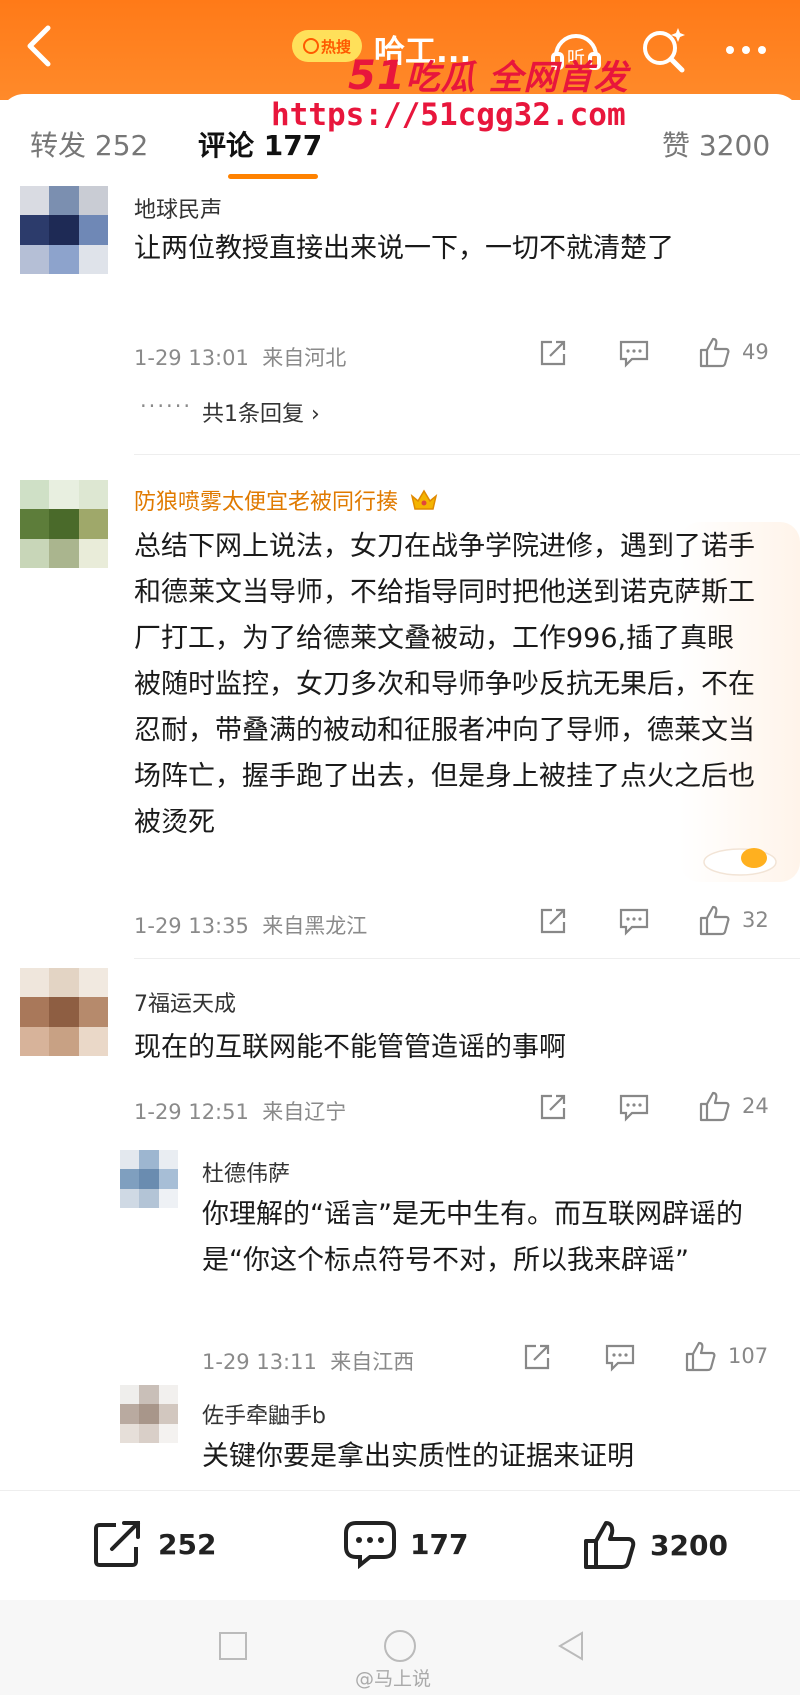  I want to click on repost-button: 252, so click(154, 1544).